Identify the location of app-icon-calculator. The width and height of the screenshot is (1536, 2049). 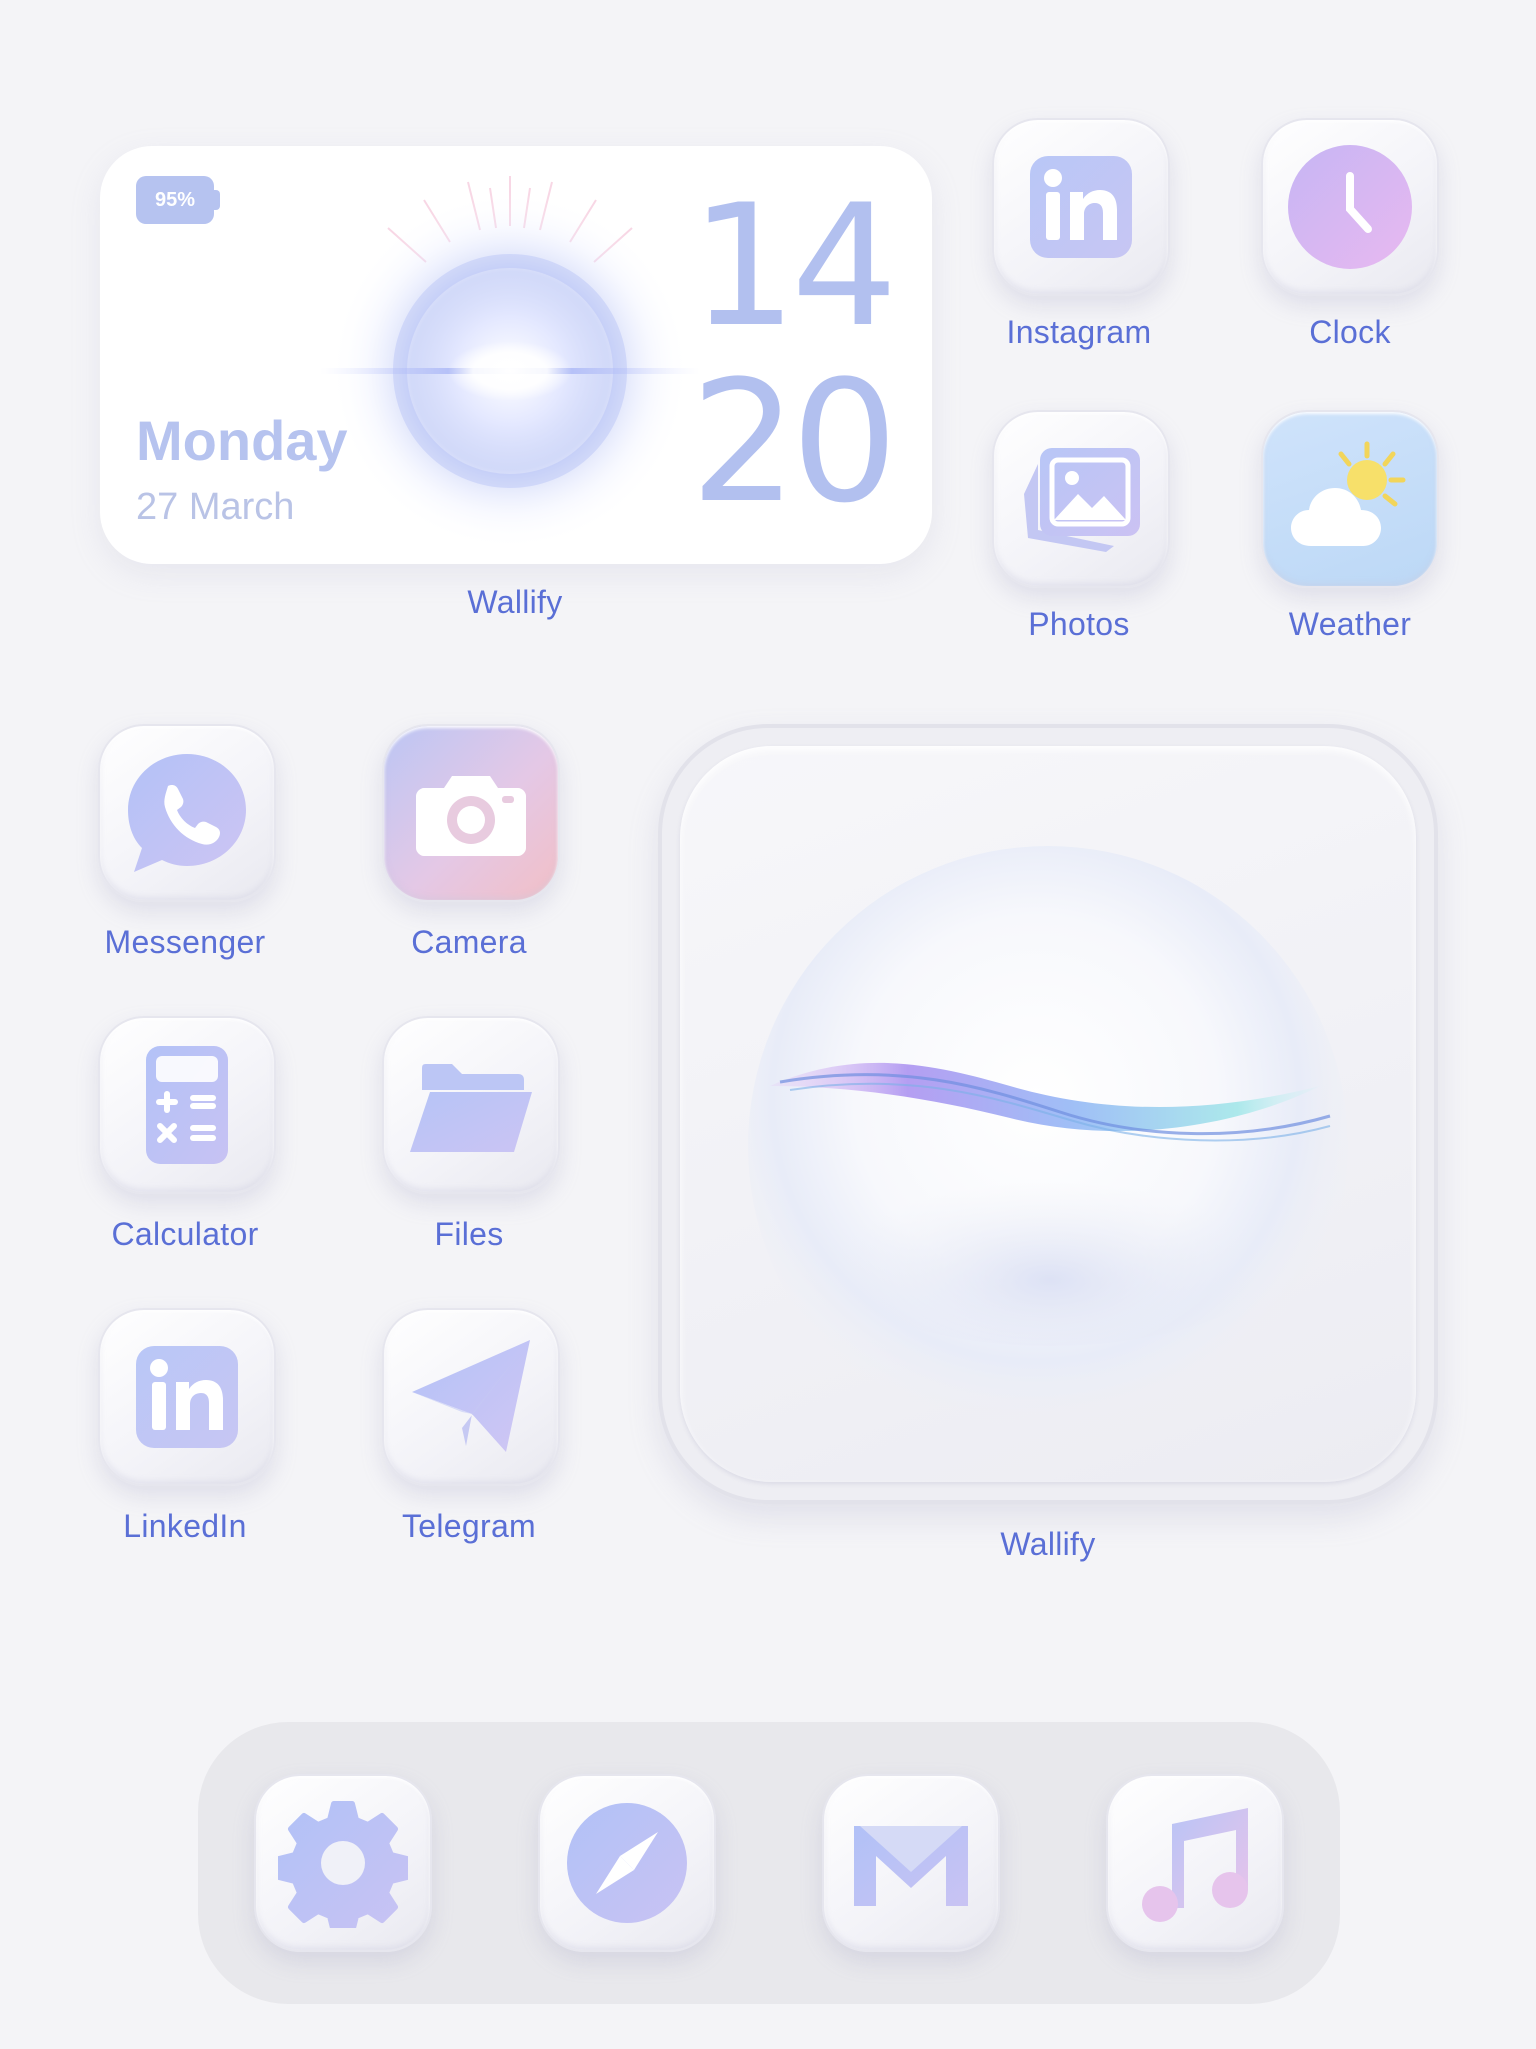
(187, 1105).